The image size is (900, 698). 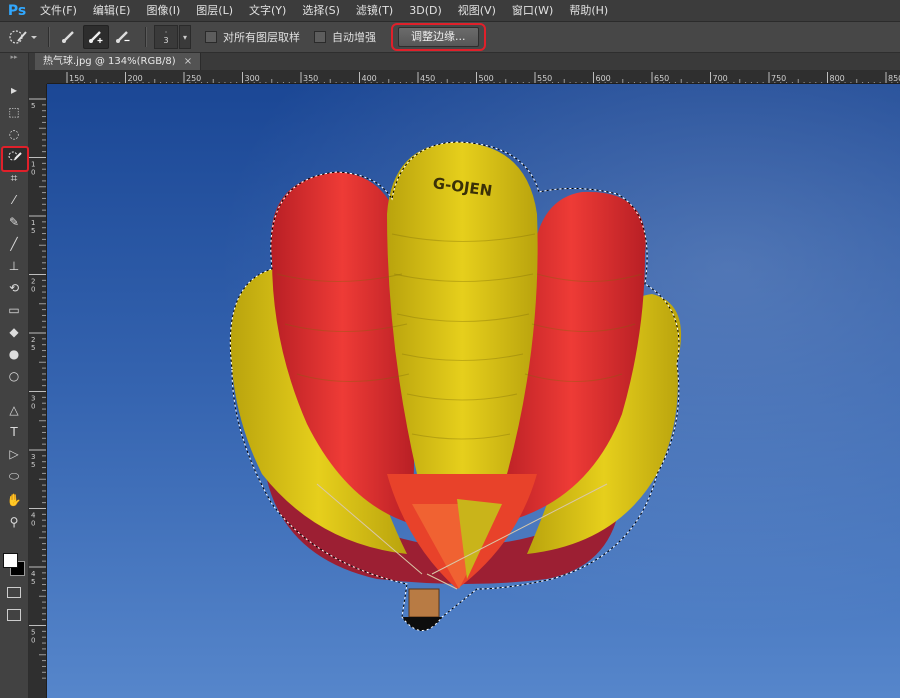 I want to click on eraser-tool: ▭, so click(x=14, y=310).